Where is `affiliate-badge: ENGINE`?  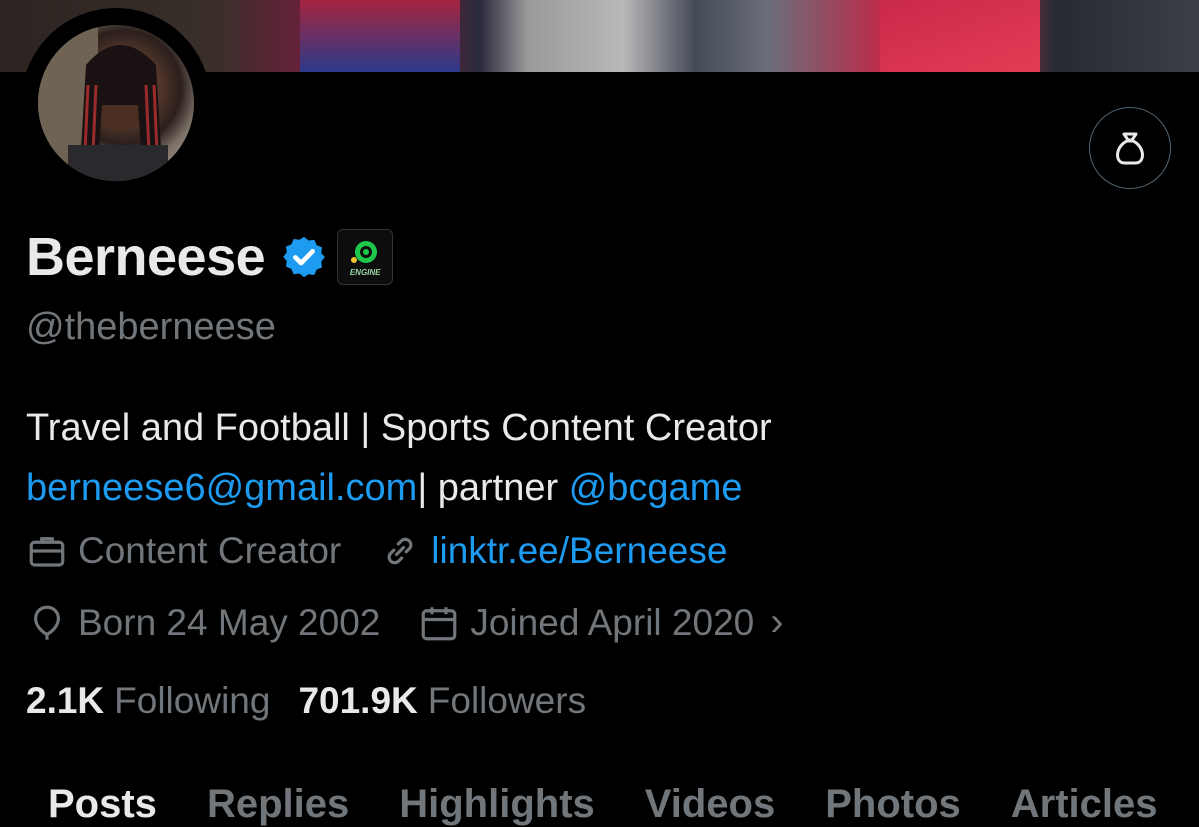
affiliate-badge: ENGINE is located at coordinates (365, 257).